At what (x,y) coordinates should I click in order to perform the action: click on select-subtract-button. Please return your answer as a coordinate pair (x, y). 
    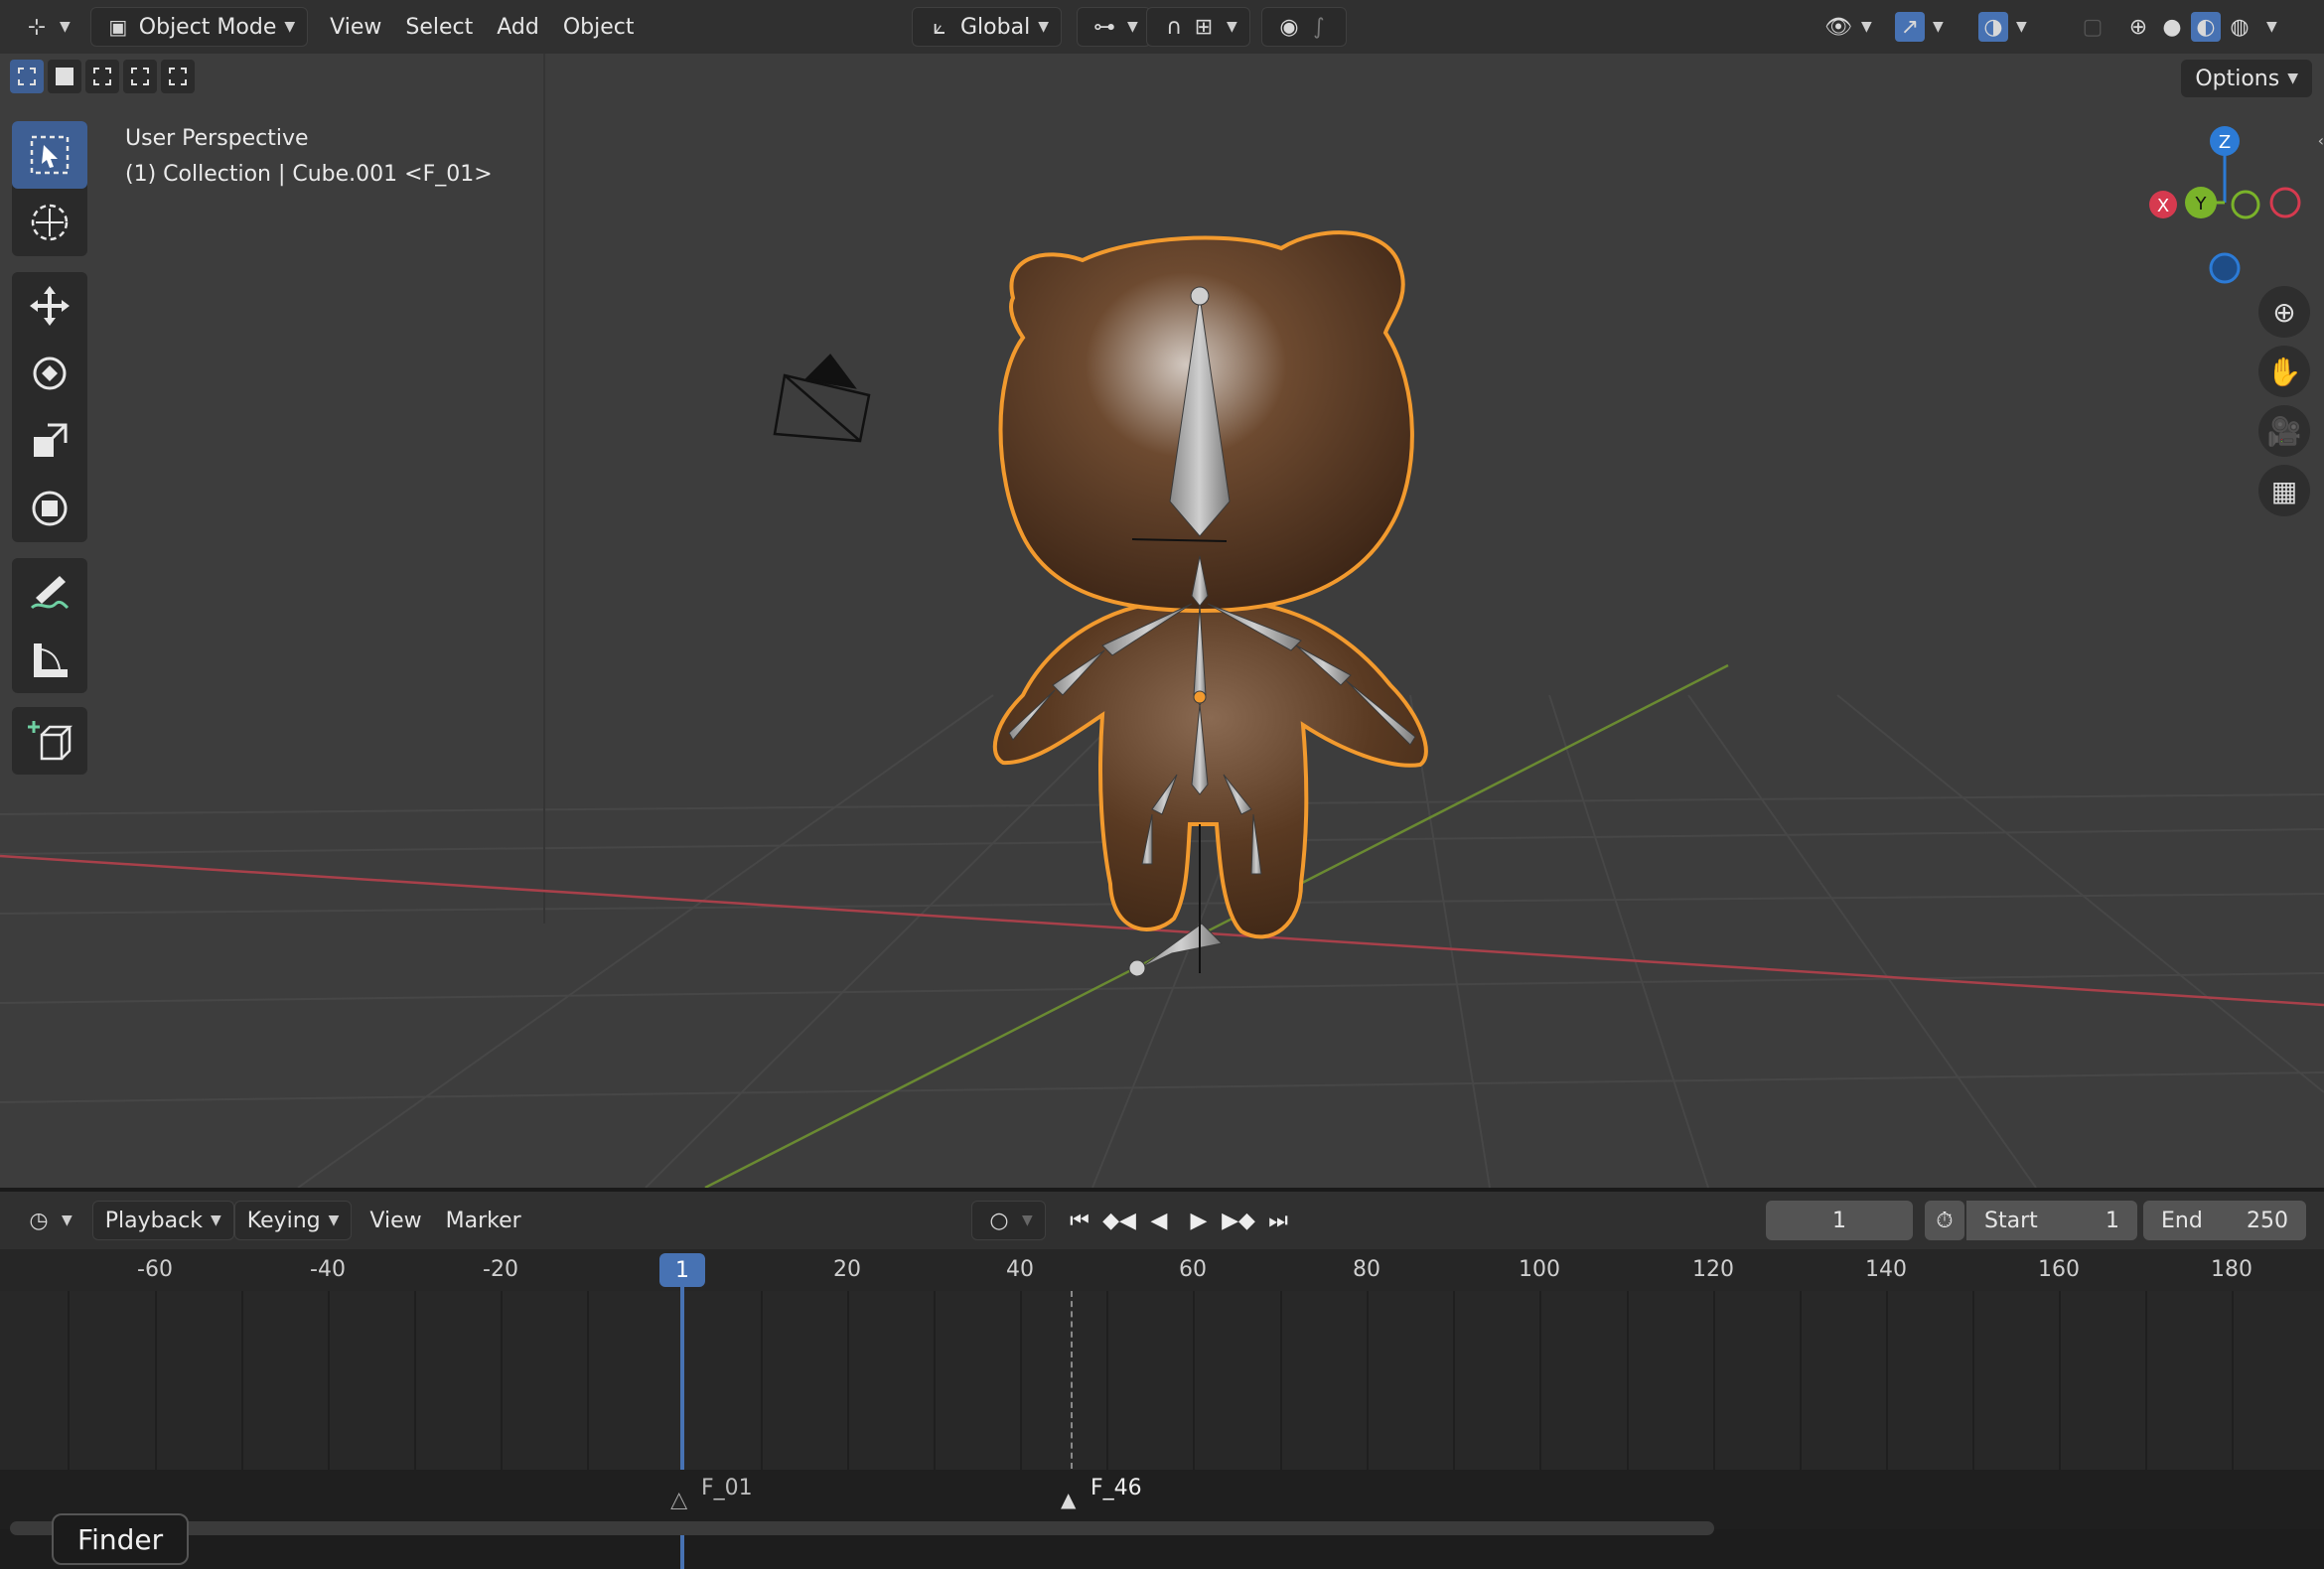
    Looking at the image, I should click on (102, 76).